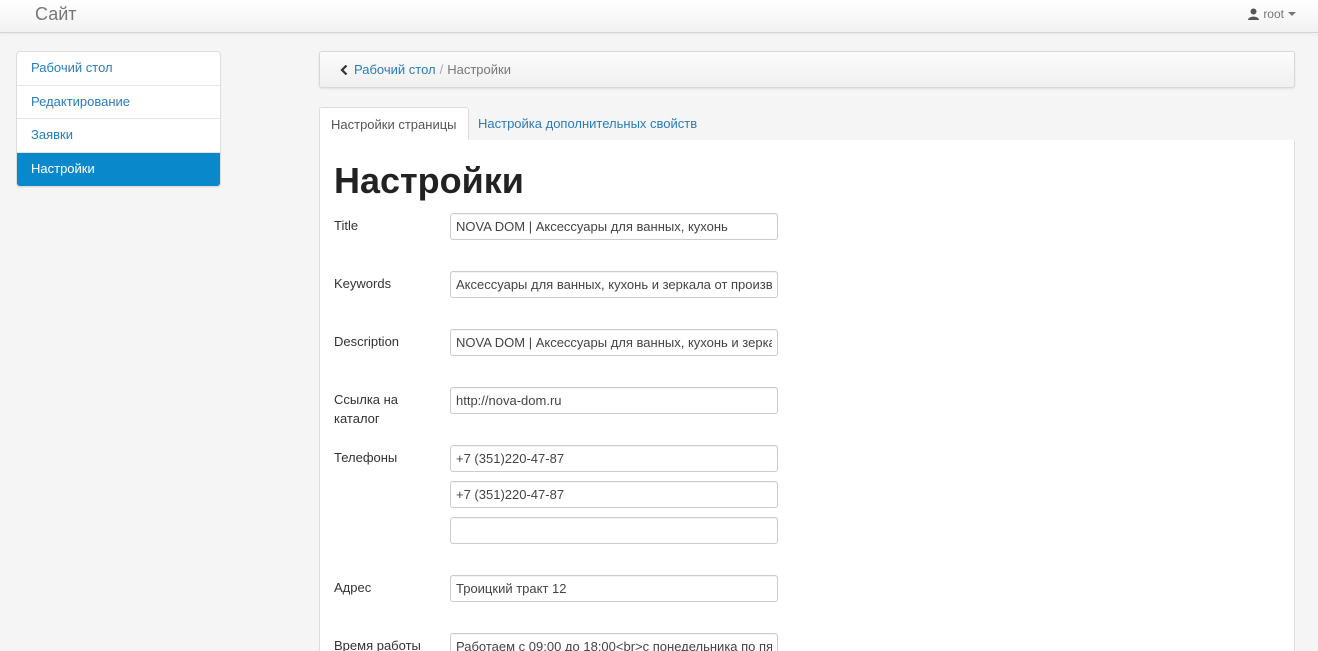 This screenshot has height=651, width=1318. What do you see at coordinates (367, 341) in the screenshot?
I see `description-label: Description` at bounding box center [367, 341].